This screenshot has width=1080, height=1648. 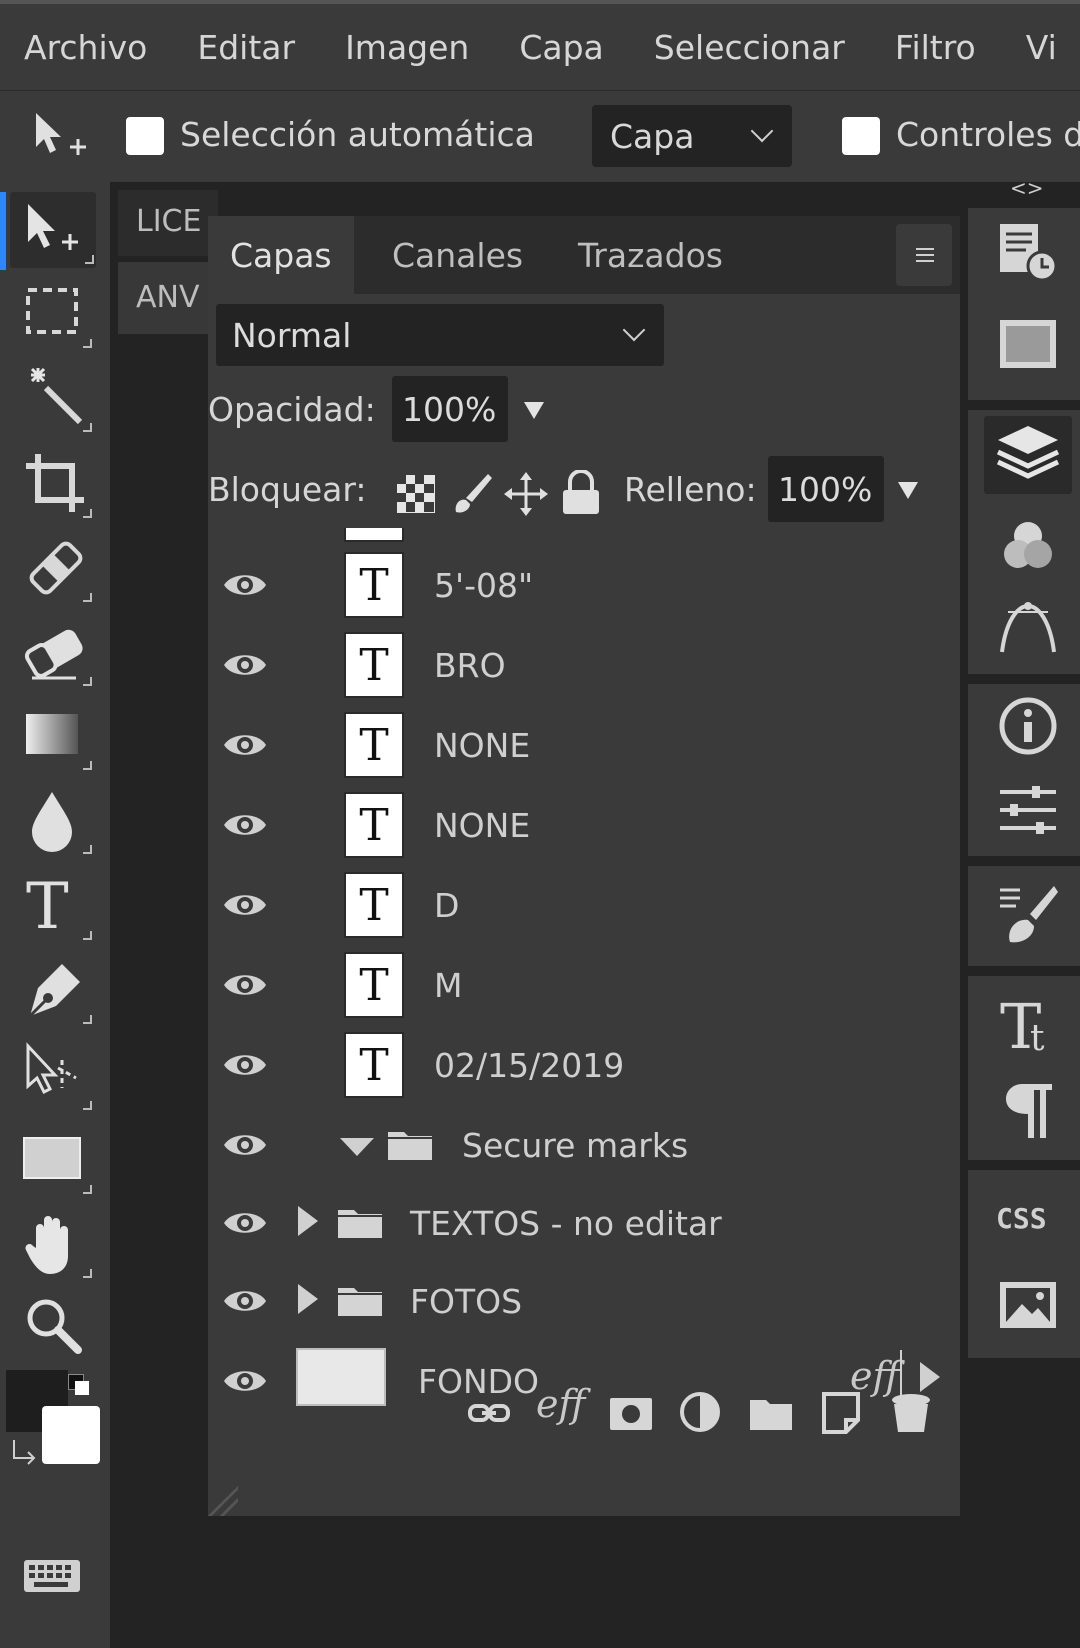 I want to click on adjustment-icon, so click(x=701, y=1413).